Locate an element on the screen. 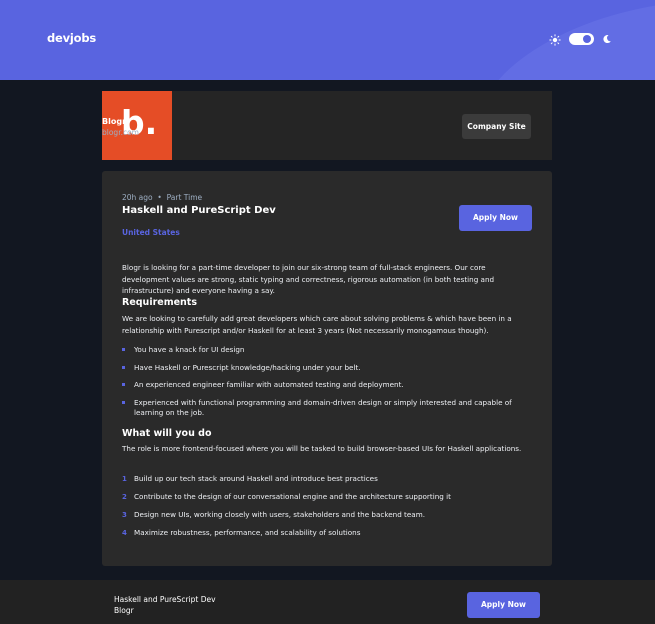  company-url: blogr.com is located at coordinates (120, 132).